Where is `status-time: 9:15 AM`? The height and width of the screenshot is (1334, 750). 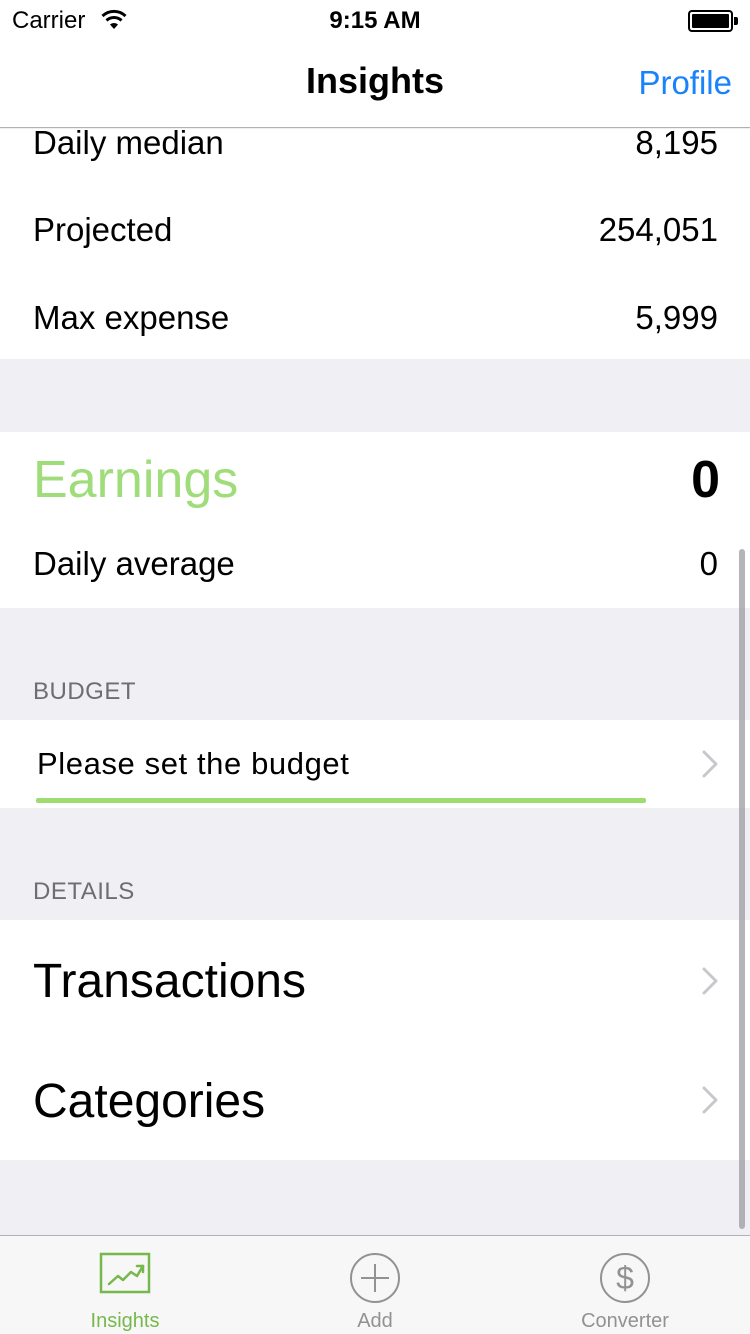
status-time: 9:15 AM is located at coordinates (375, 20).